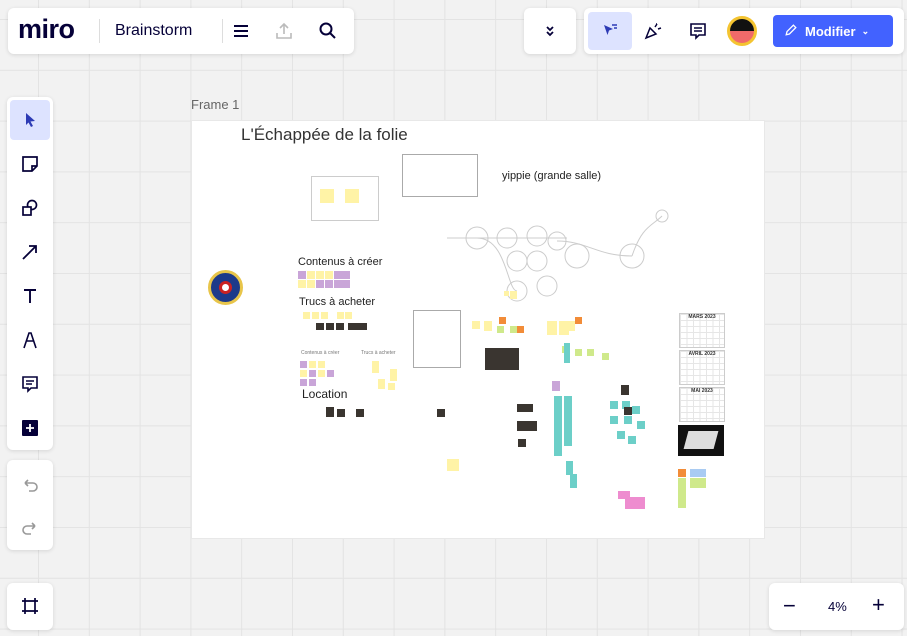  I want to click on menu-icon, so click(241, 31).